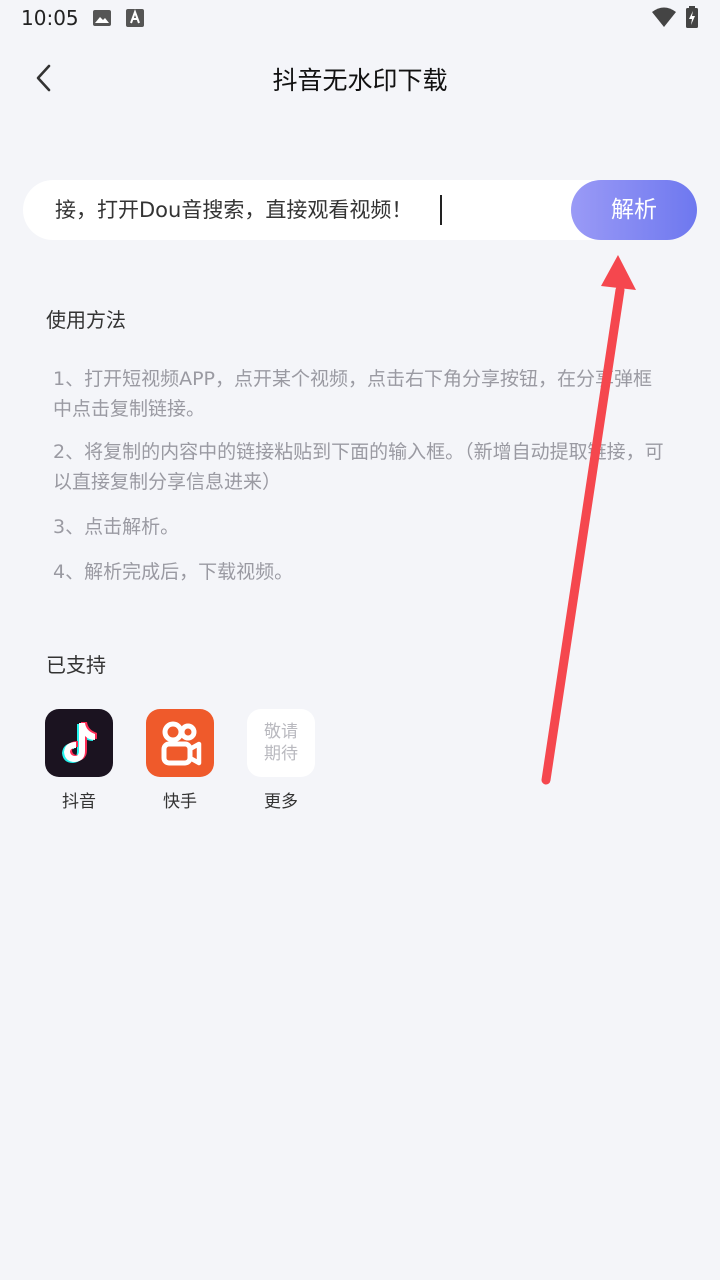 The image size is (720, 1280). What do you see at coordinates (102, 20) in the screenshot?
I see `image-icon` at bounding box center [102, 20].